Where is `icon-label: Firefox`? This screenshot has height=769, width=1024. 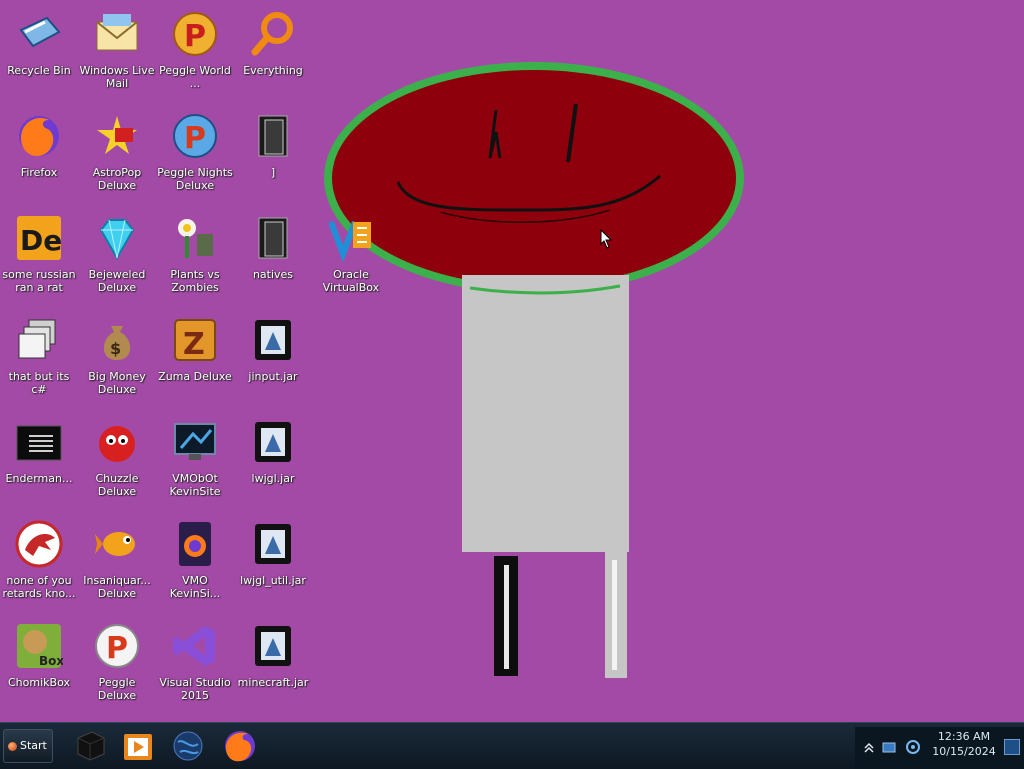
icon-label: Firefox is located at coordinates (39, 172).